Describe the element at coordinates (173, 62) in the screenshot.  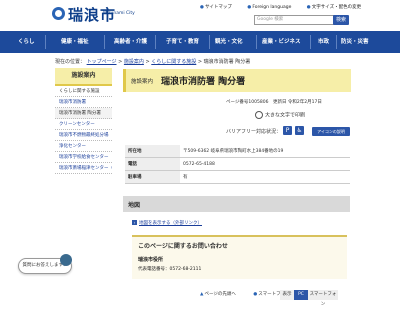
I see `breadcrumb-living: くらしに関する施設` at that location.